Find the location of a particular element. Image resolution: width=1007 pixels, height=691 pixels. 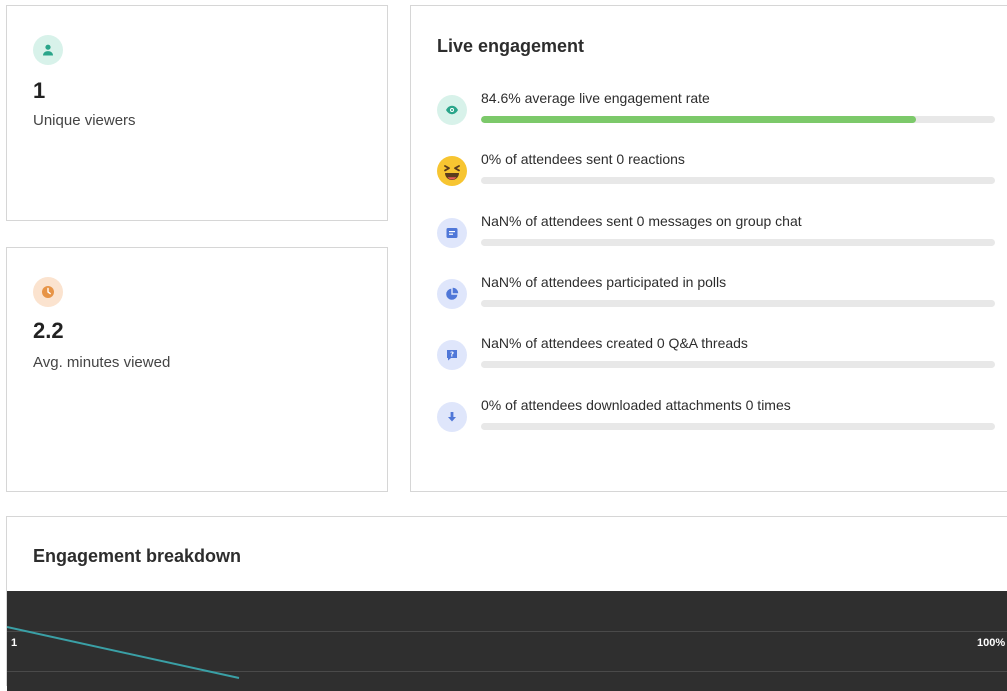

download-icon is located at coordinates (452, 417).